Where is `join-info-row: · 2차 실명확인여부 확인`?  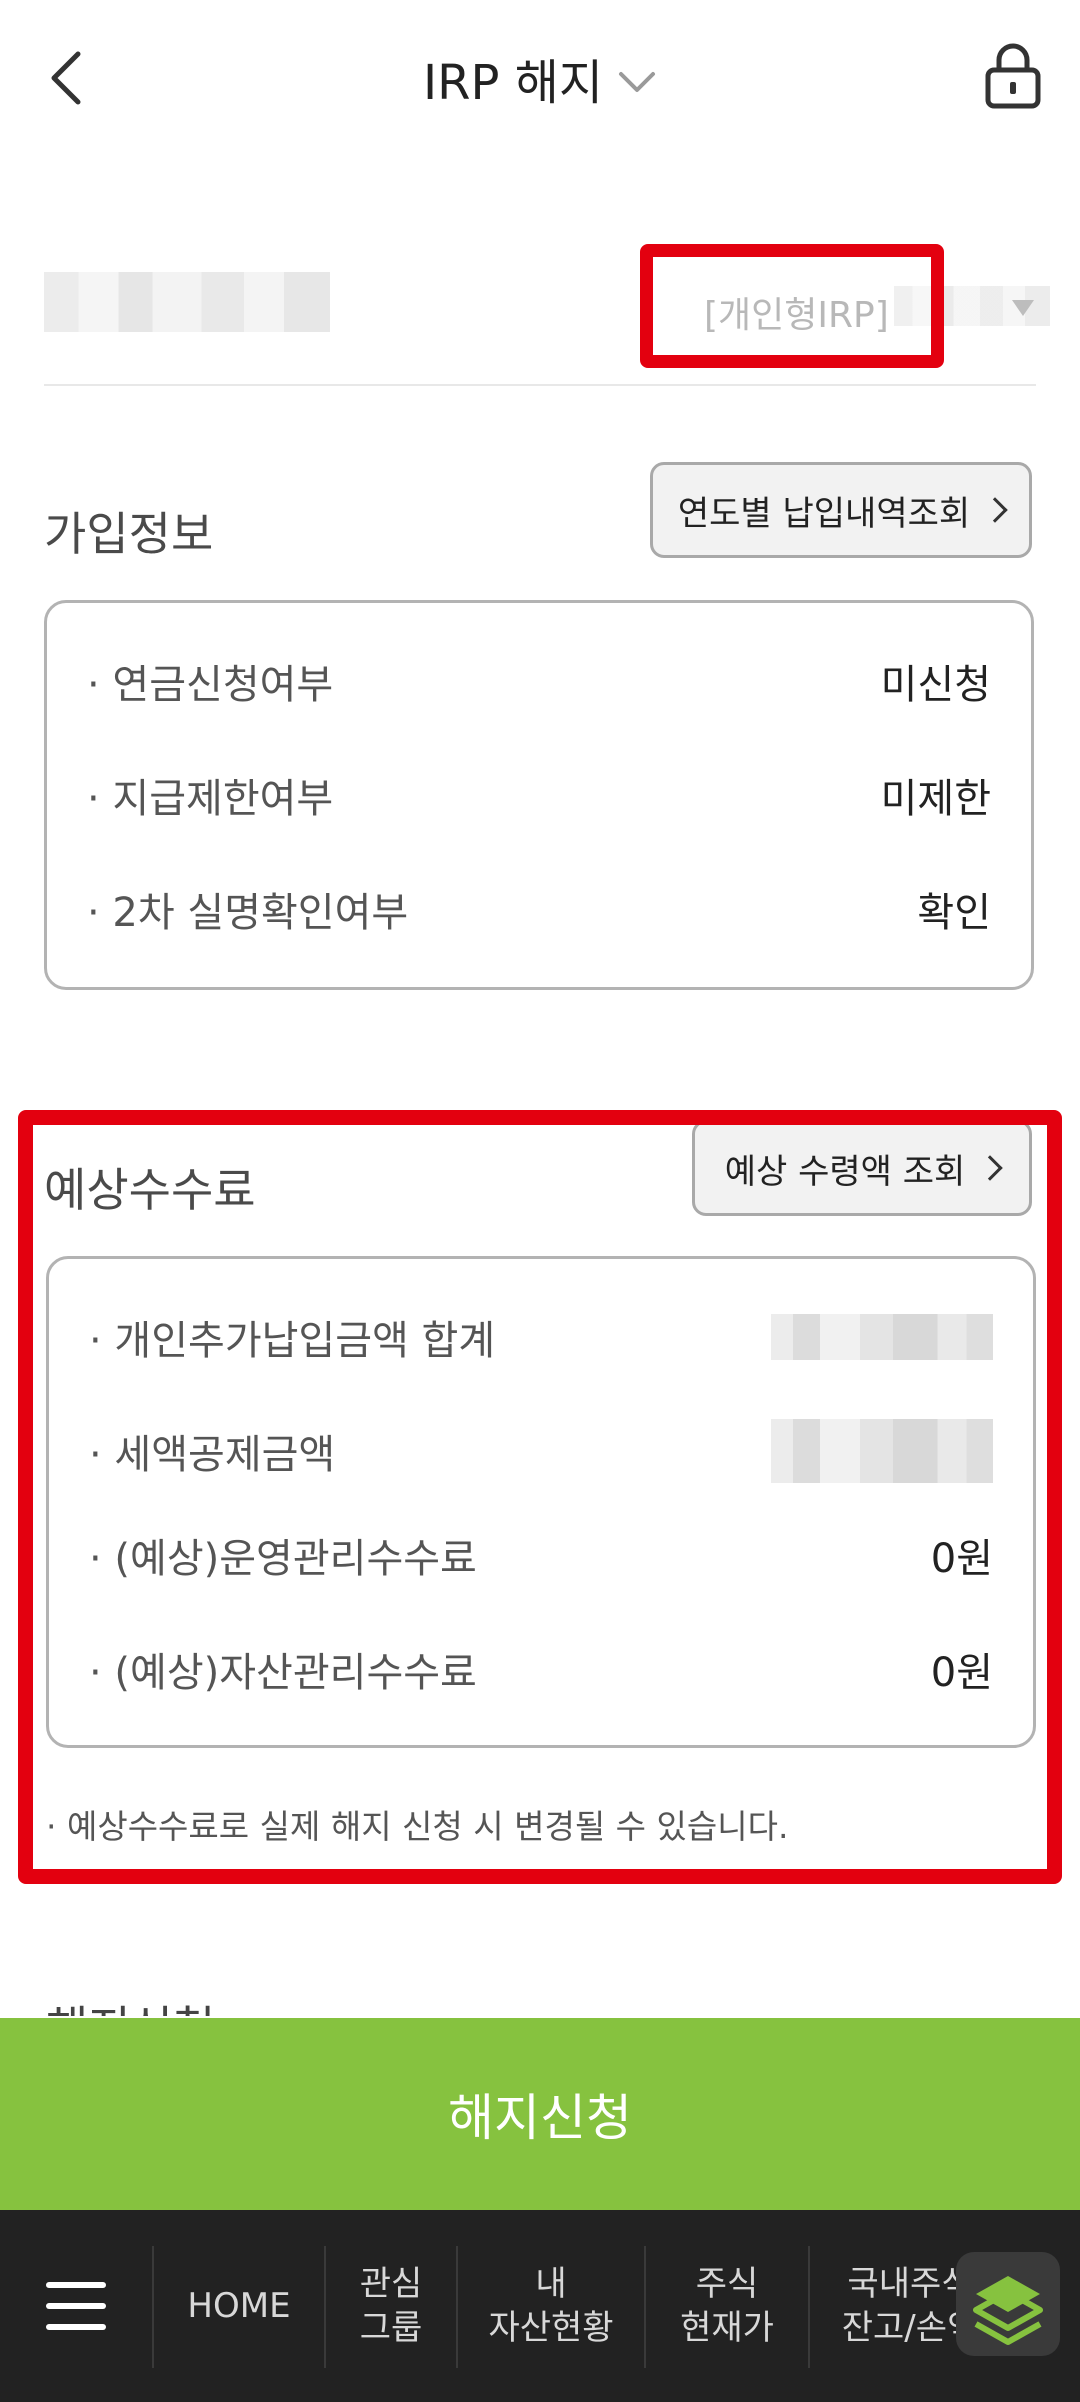
join-info-row: · 2차 실명확인여부 확인 is located at coordinates (539, 909).